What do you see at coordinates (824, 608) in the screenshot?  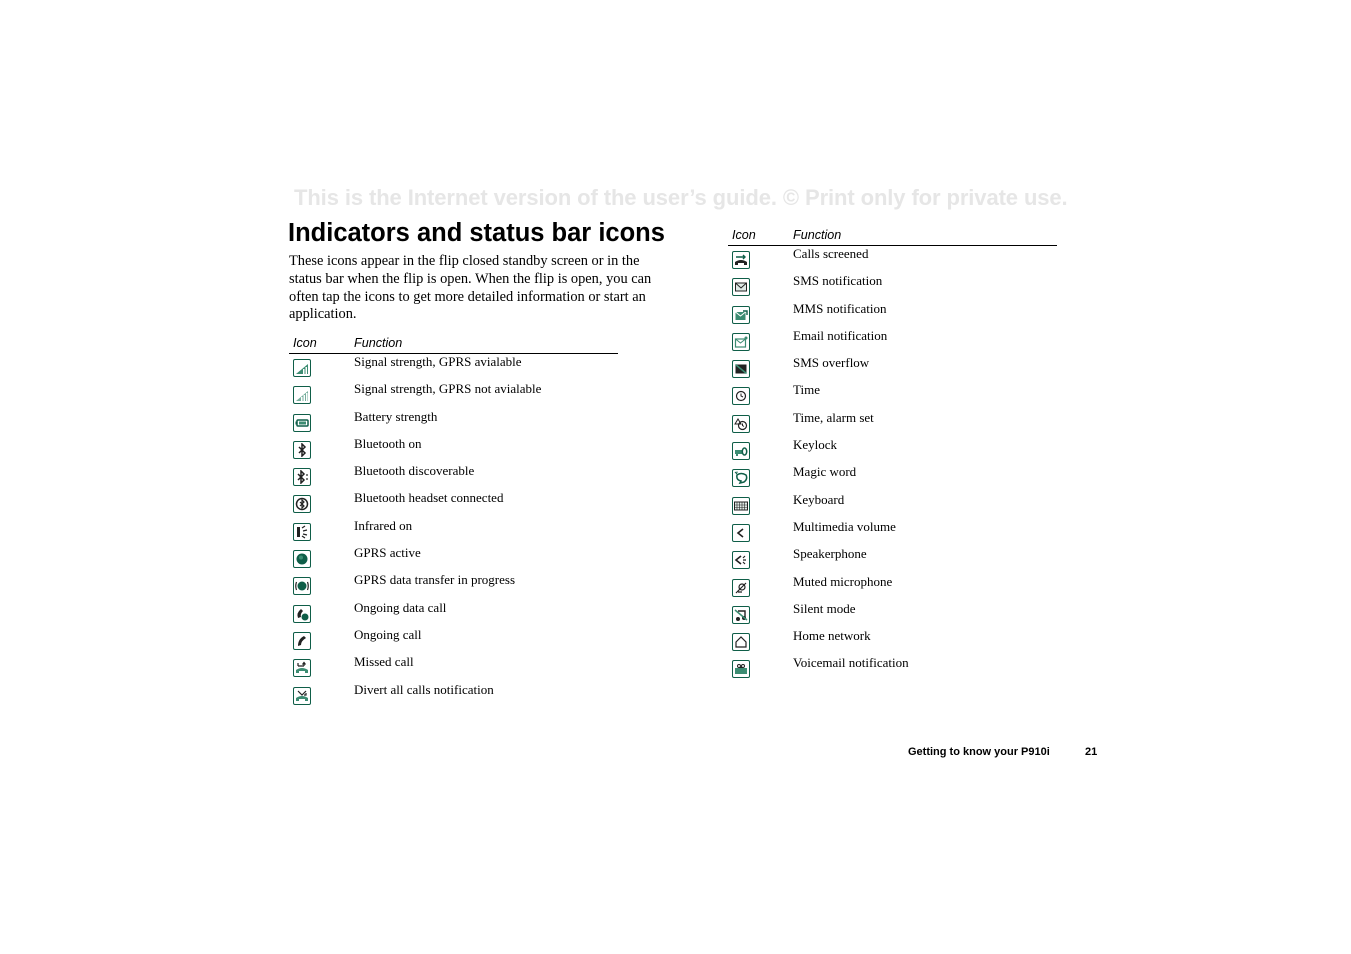 I see `function-label: Silent mode` at bounding box center [824, 608].